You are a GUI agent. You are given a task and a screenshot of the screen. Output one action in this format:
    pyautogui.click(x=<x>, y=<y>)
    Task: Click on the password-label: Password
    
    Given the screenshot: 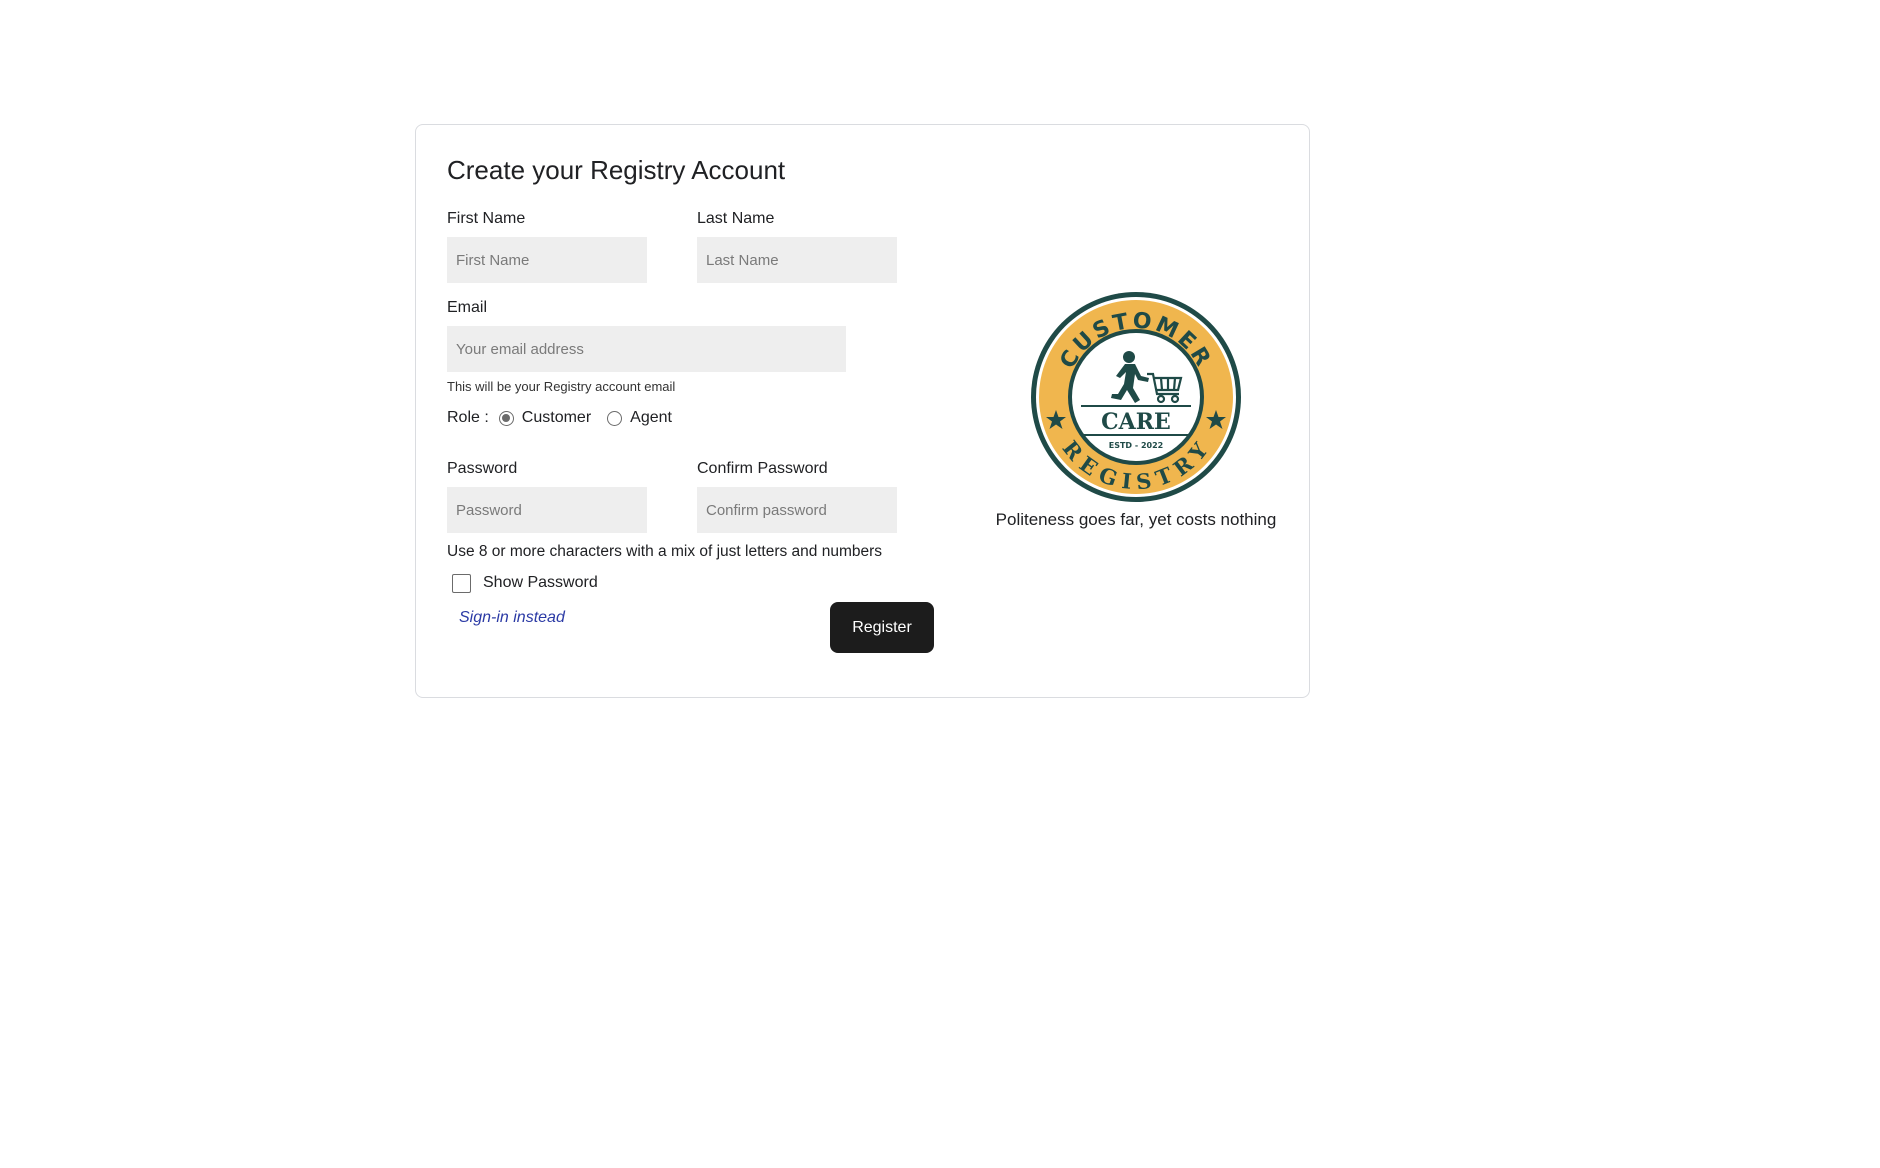 What is the action you would take?
    pyautogui.click(x=482, y=468)
    